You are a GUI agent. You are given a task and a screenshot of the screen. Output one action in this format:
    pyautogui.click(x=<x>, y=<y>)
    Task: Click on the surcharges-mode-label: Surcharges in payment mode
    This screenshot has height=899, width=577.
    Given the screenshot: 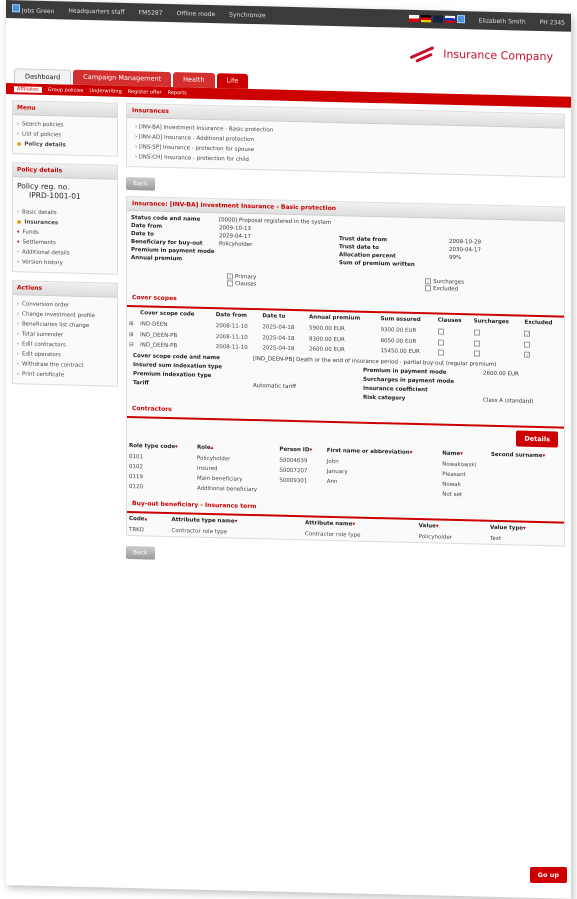 What is the action you would take?
    pyautogui.click(x=408, y=380)
    